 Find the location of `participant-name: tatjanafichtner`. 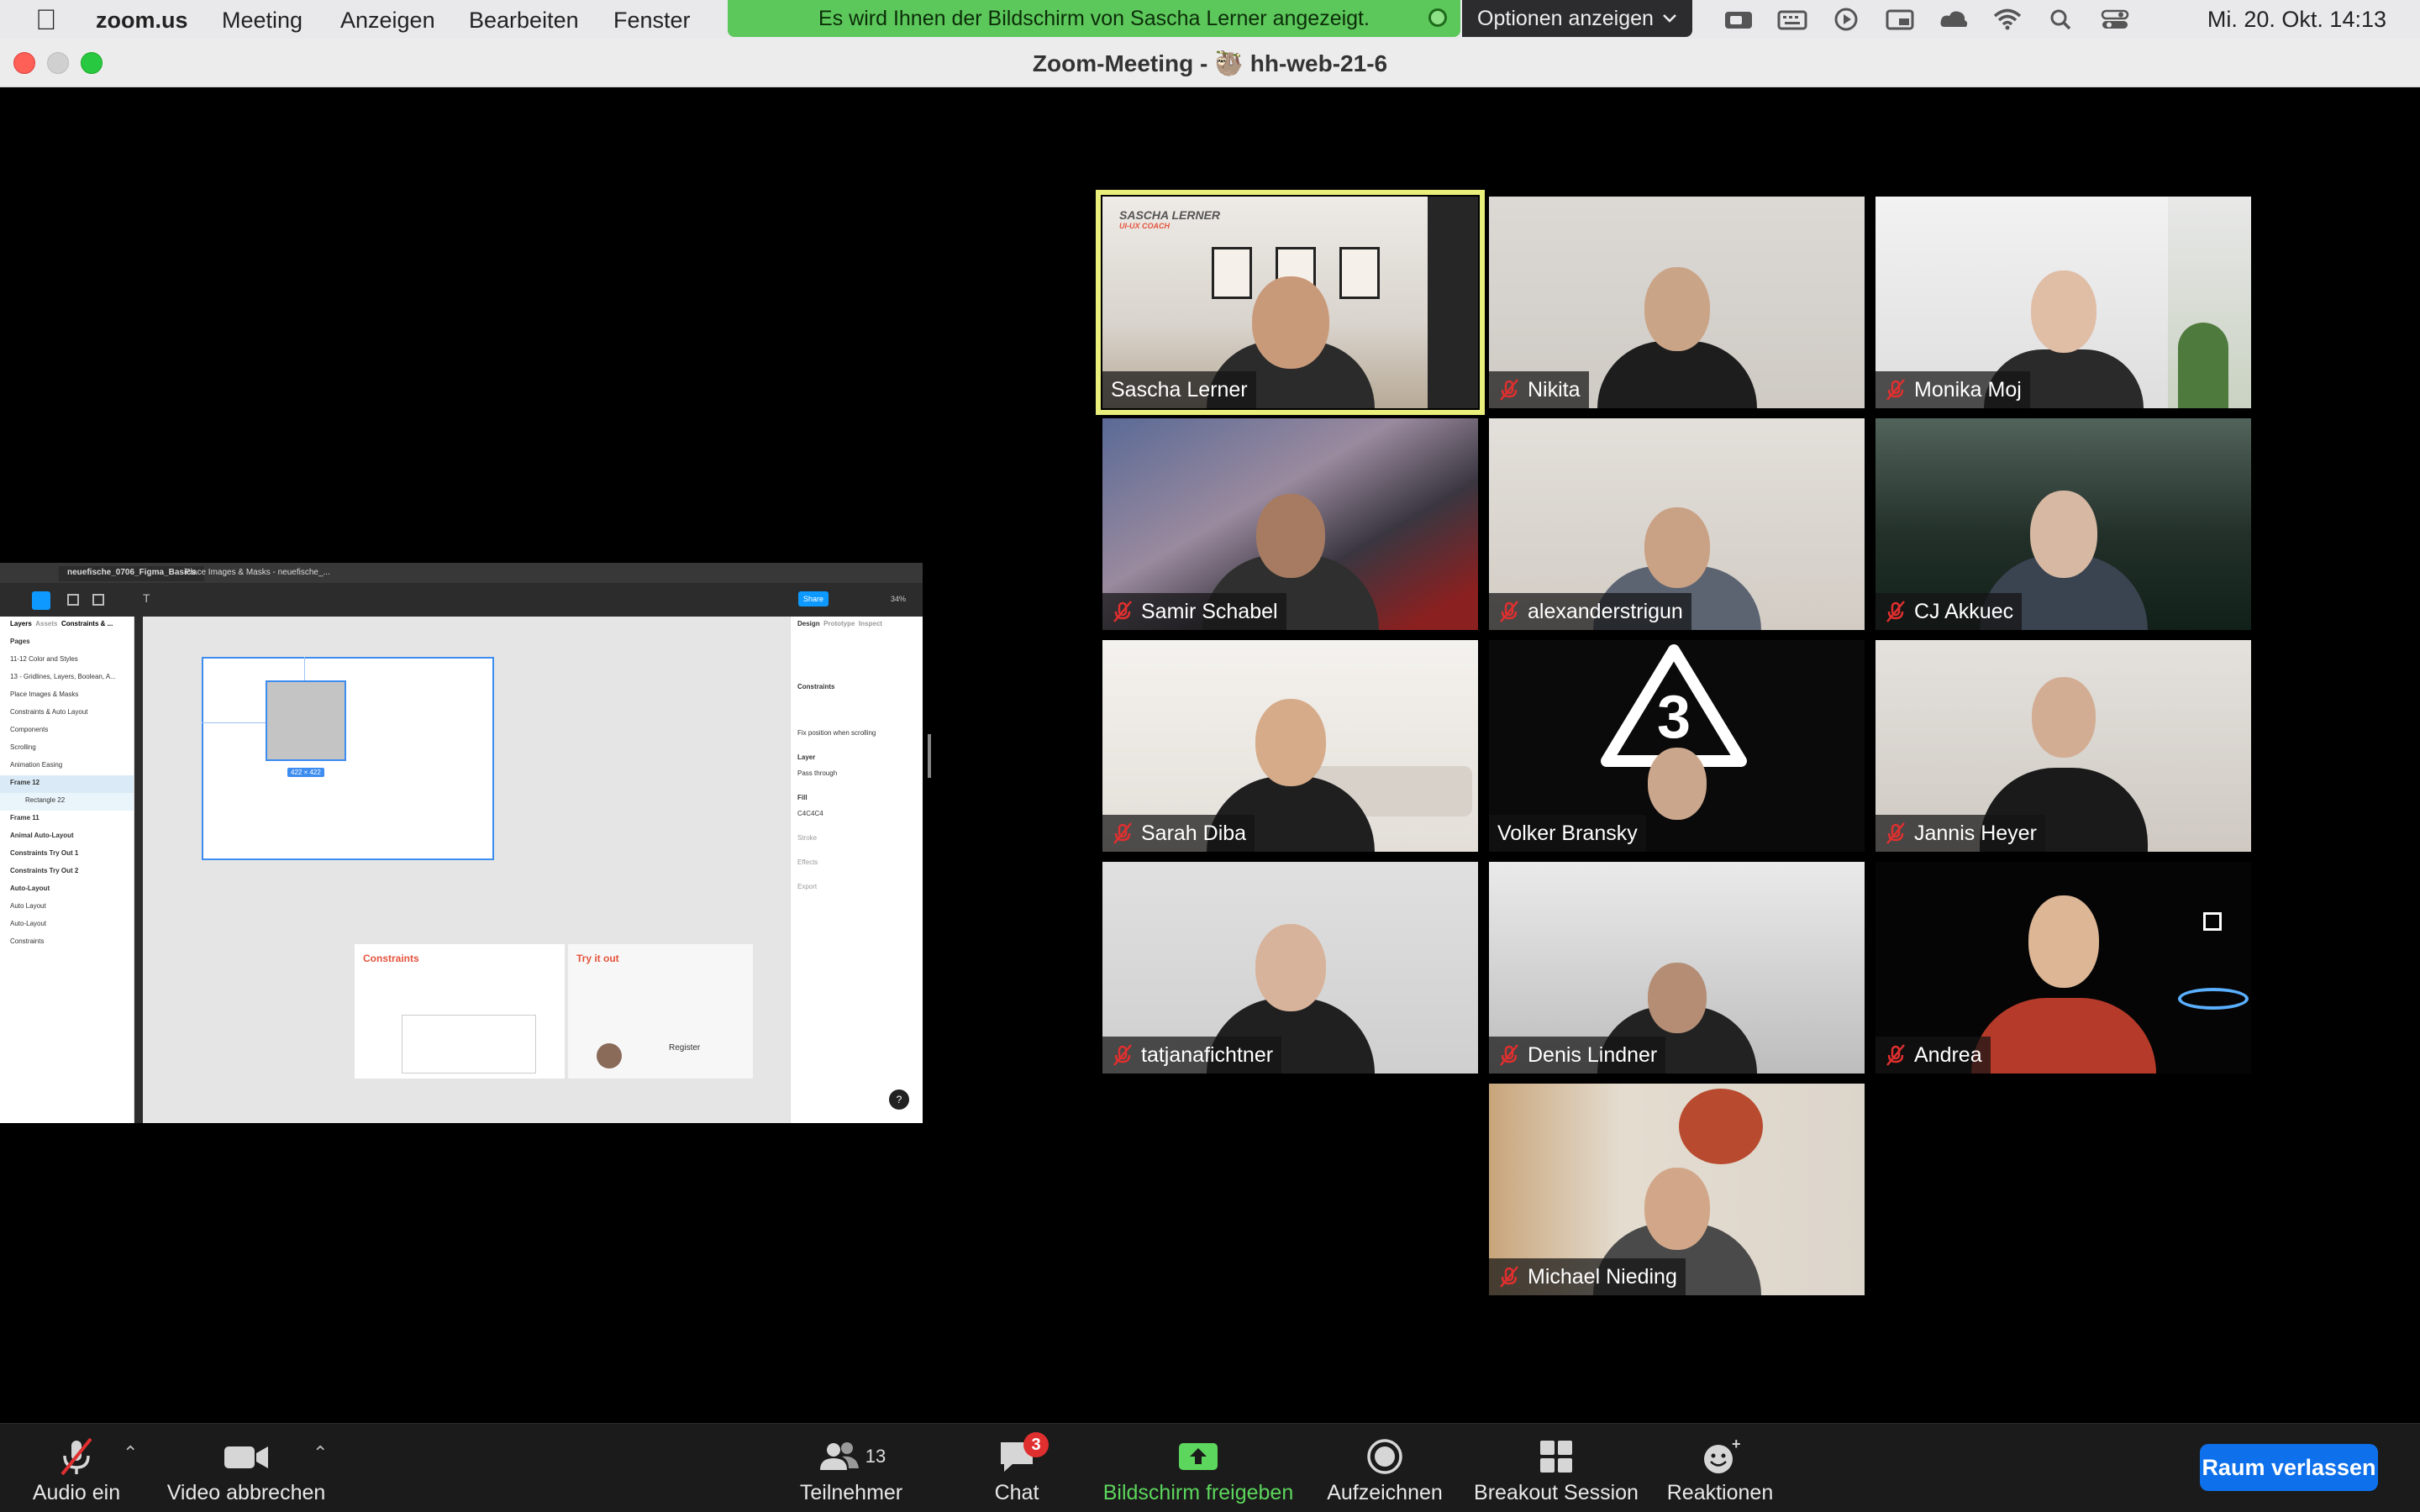

participant-name: tatjanafichtner is located at coordinates (1207, 1054).